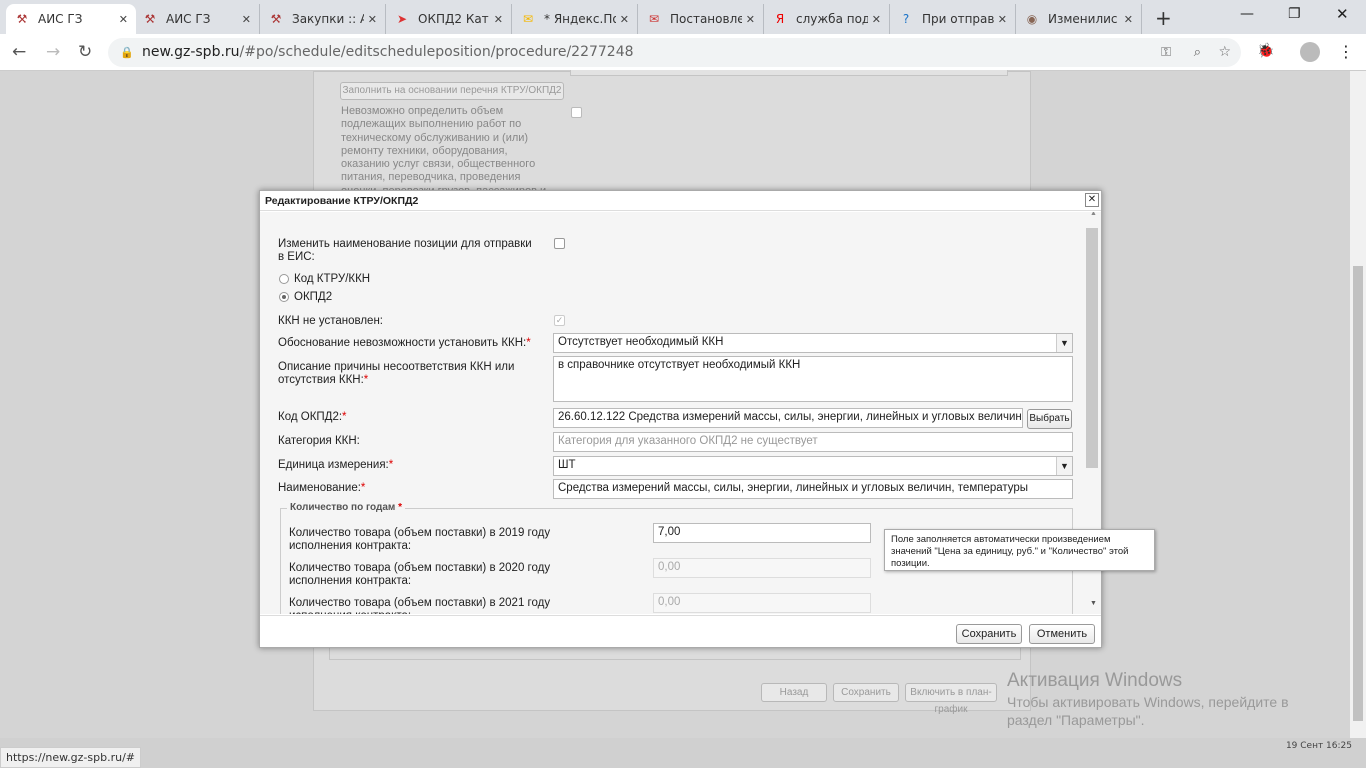 The height and width of the screenshot is (768, 1366). I want to click on key-icon: ⚿, so click(1166, 52).